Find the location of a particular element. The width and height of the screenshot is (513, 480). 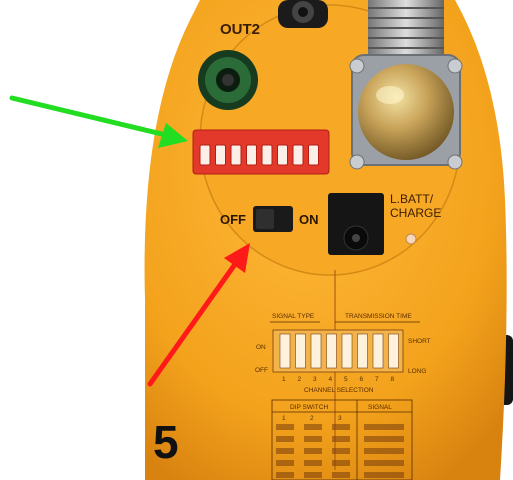

switch-on-label: ON is located at coordinates (309, 219).